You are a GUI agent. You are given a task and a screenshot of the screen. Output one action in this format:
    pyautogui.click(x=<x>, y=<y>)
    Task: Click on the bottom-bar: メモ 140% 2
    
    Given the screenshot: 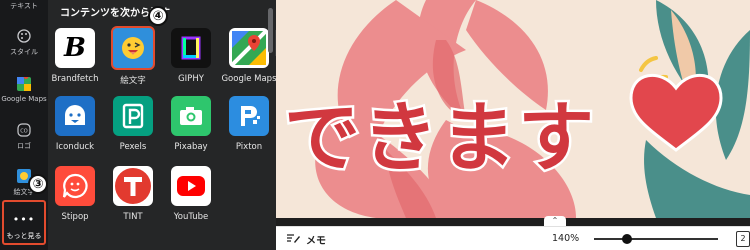 What is the action you would take?
    pyautogui.click(x=513, y=238)
    